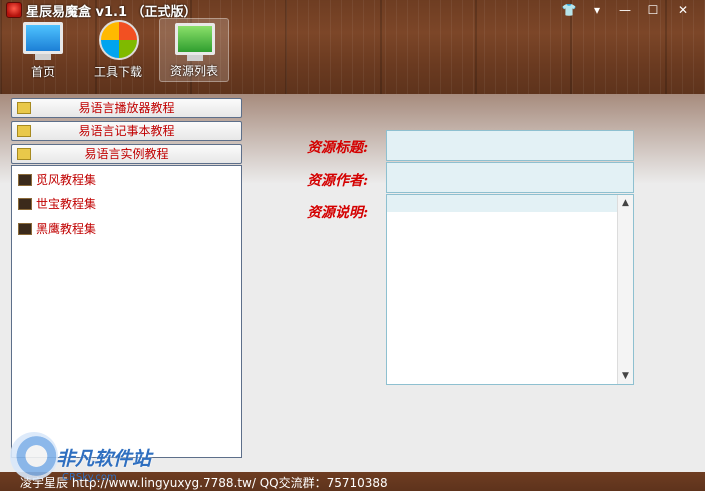  I want to click on watermark-text: 非凡软件站, so click(104, 459).